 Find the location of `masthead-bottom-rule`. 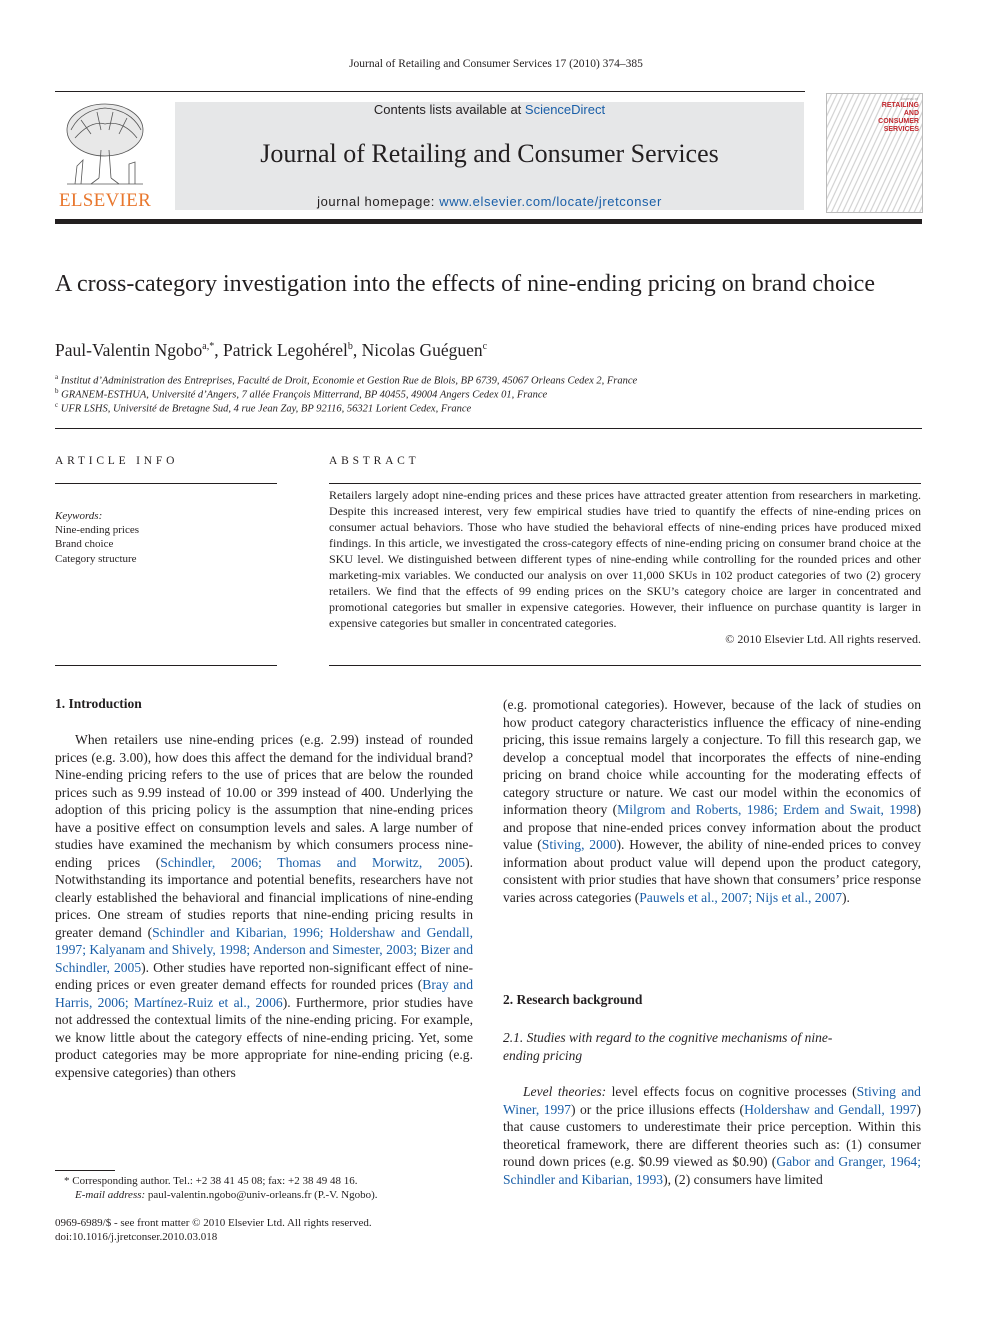

masthead-bottom-rule is located at coordinates (488, 221).